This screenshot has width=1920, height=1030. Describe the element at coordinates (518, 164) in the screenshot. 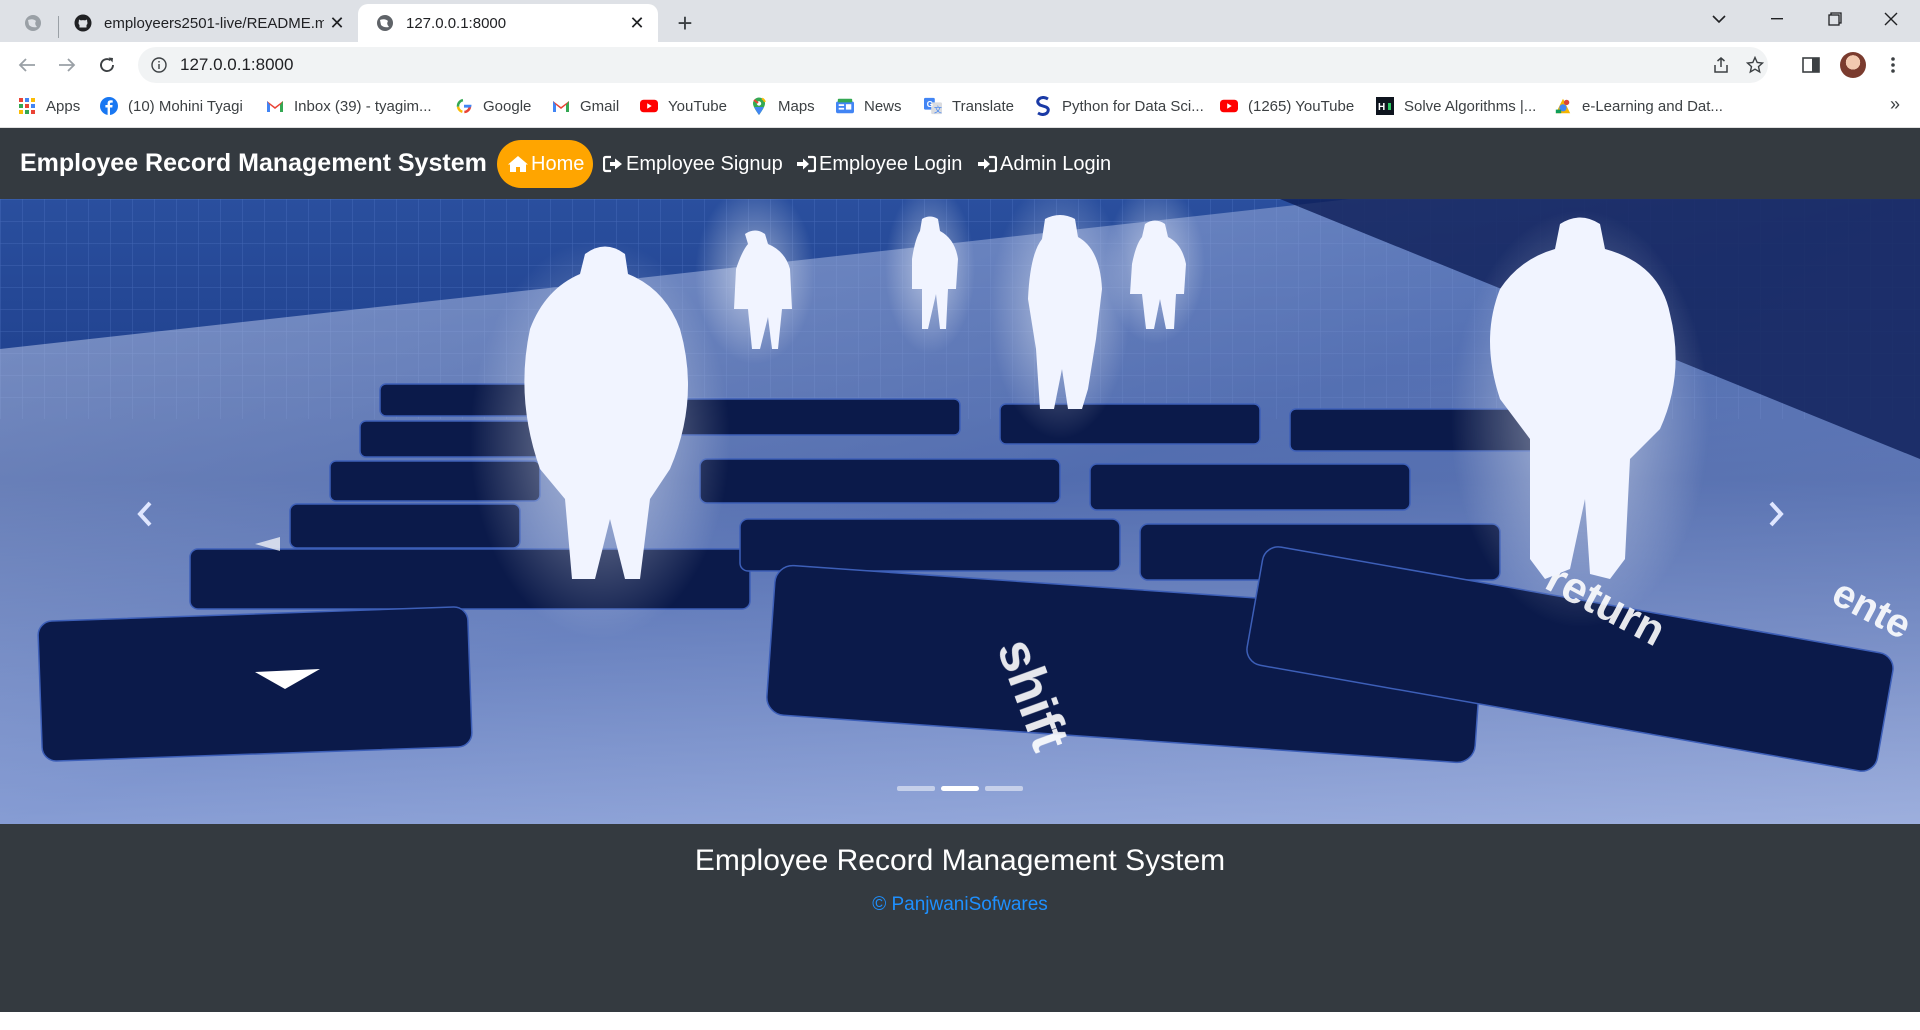

I see `home-icon` at that location.